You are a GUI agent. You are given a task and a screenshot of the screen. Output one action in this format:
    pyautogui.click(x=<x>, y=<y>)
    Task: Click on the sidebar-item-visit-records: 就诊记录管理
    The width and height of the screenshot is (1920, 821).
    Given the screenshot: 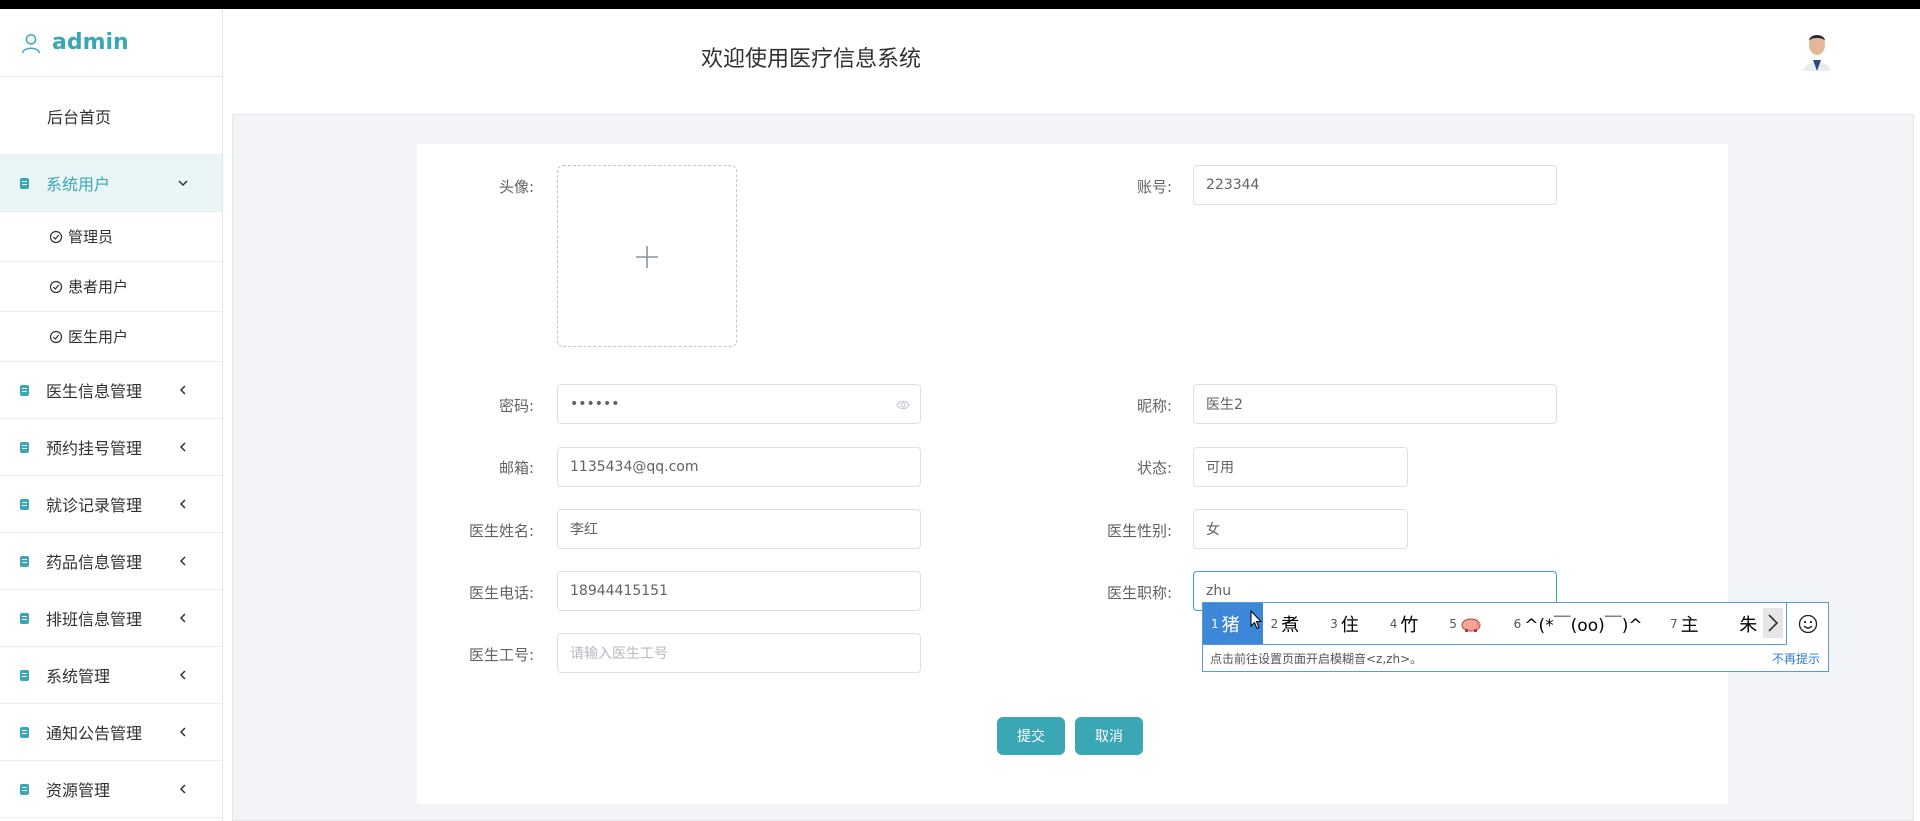 What is the action you would take?
    pyautogui.click(x=111, y=504)
    